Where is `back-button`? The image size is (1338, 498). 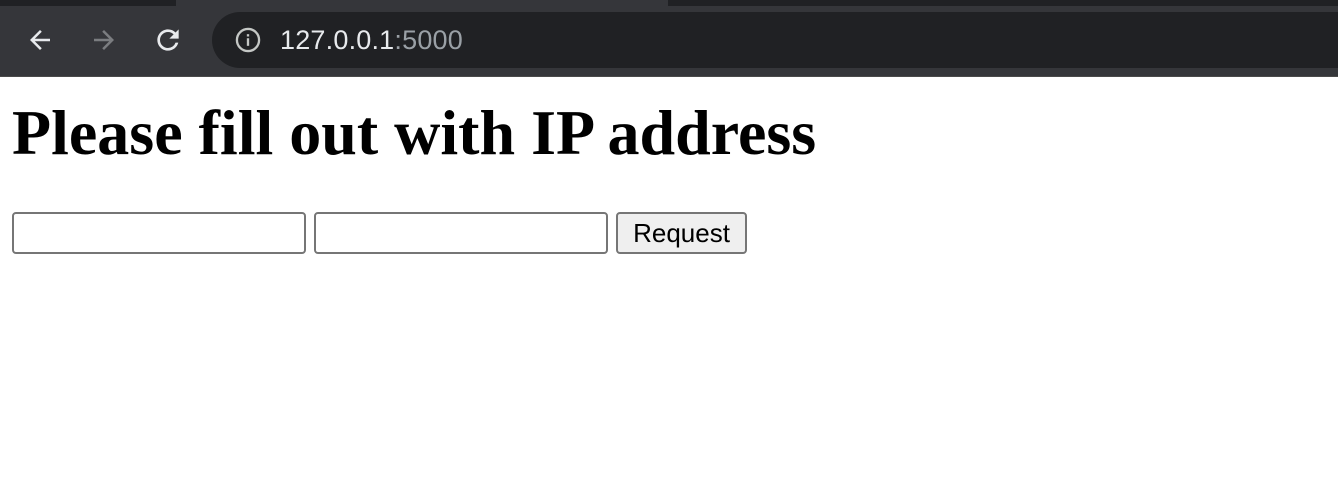
back-button is located at coordinates (40, 40).